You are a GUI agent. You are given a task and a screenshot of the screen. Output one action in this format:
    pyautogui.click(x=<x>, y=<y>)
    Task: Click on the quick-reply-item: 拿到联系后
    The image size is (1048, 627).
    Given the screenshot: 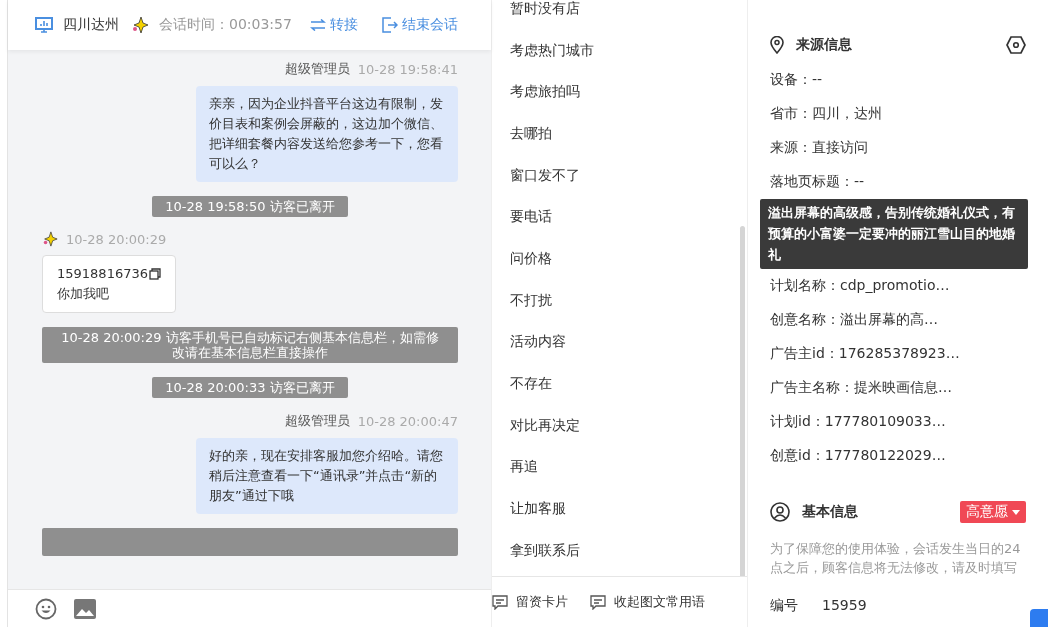 What is the action you would take?
    pyautogui.click(x=628, y=550)
    